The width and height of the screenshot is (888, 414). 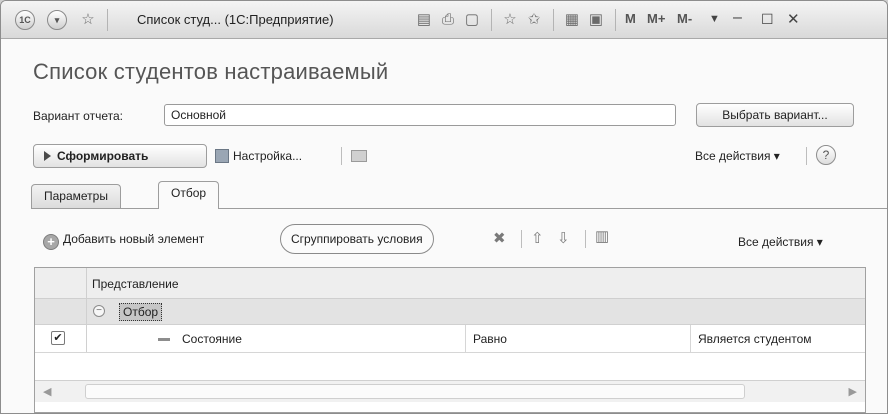 What do you see at coordinates (51, 242) in the screenshot?
I see `add-icon: +` at bounding box center [51, 242].